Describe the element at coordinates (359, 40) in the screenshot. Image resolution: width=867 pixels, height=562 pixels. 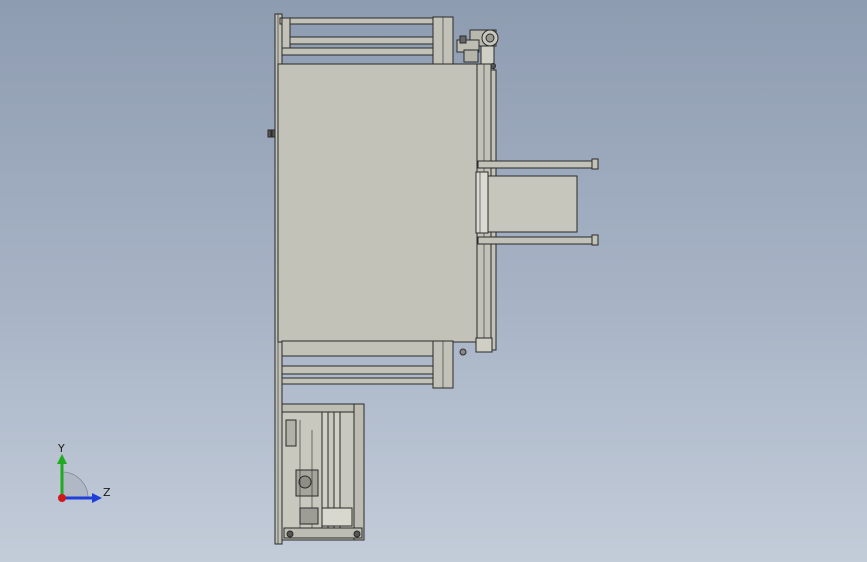
I see `top-rail-mid` at that location.